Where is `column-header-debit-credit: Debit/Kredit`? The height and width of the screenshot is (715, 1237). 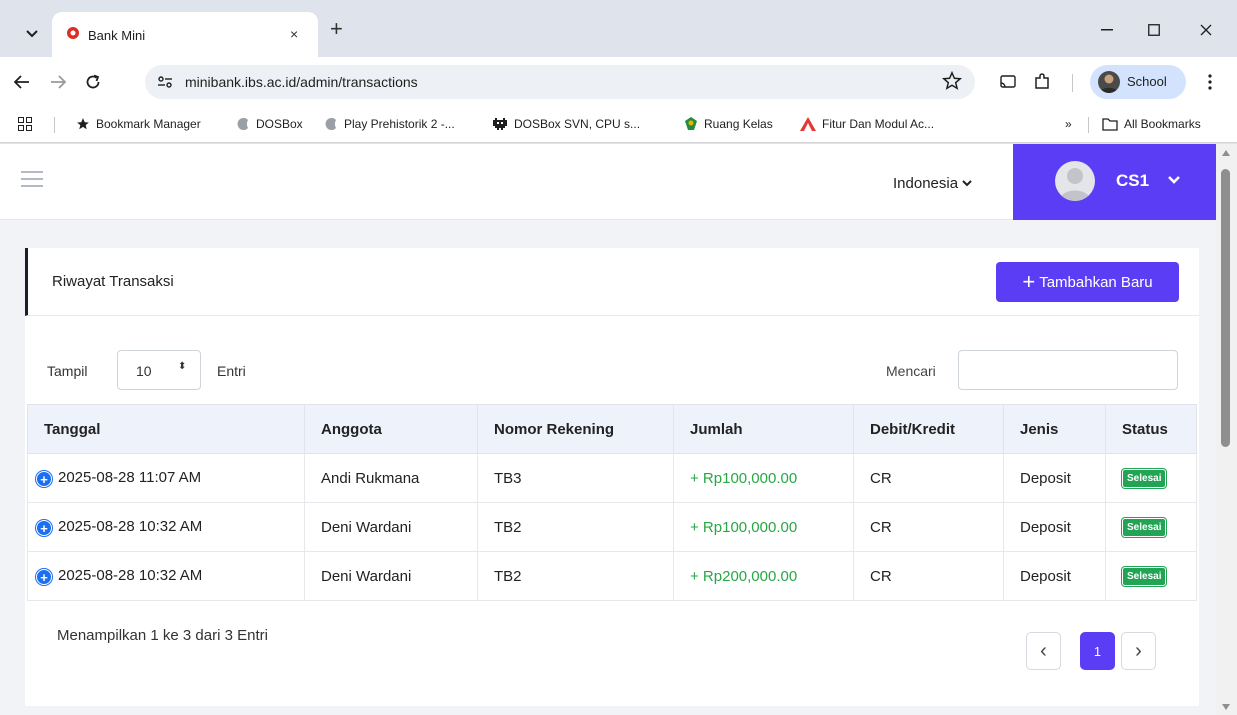 column-header-debit-credit: Debit/Kredit is located at coordinates (928, 429).